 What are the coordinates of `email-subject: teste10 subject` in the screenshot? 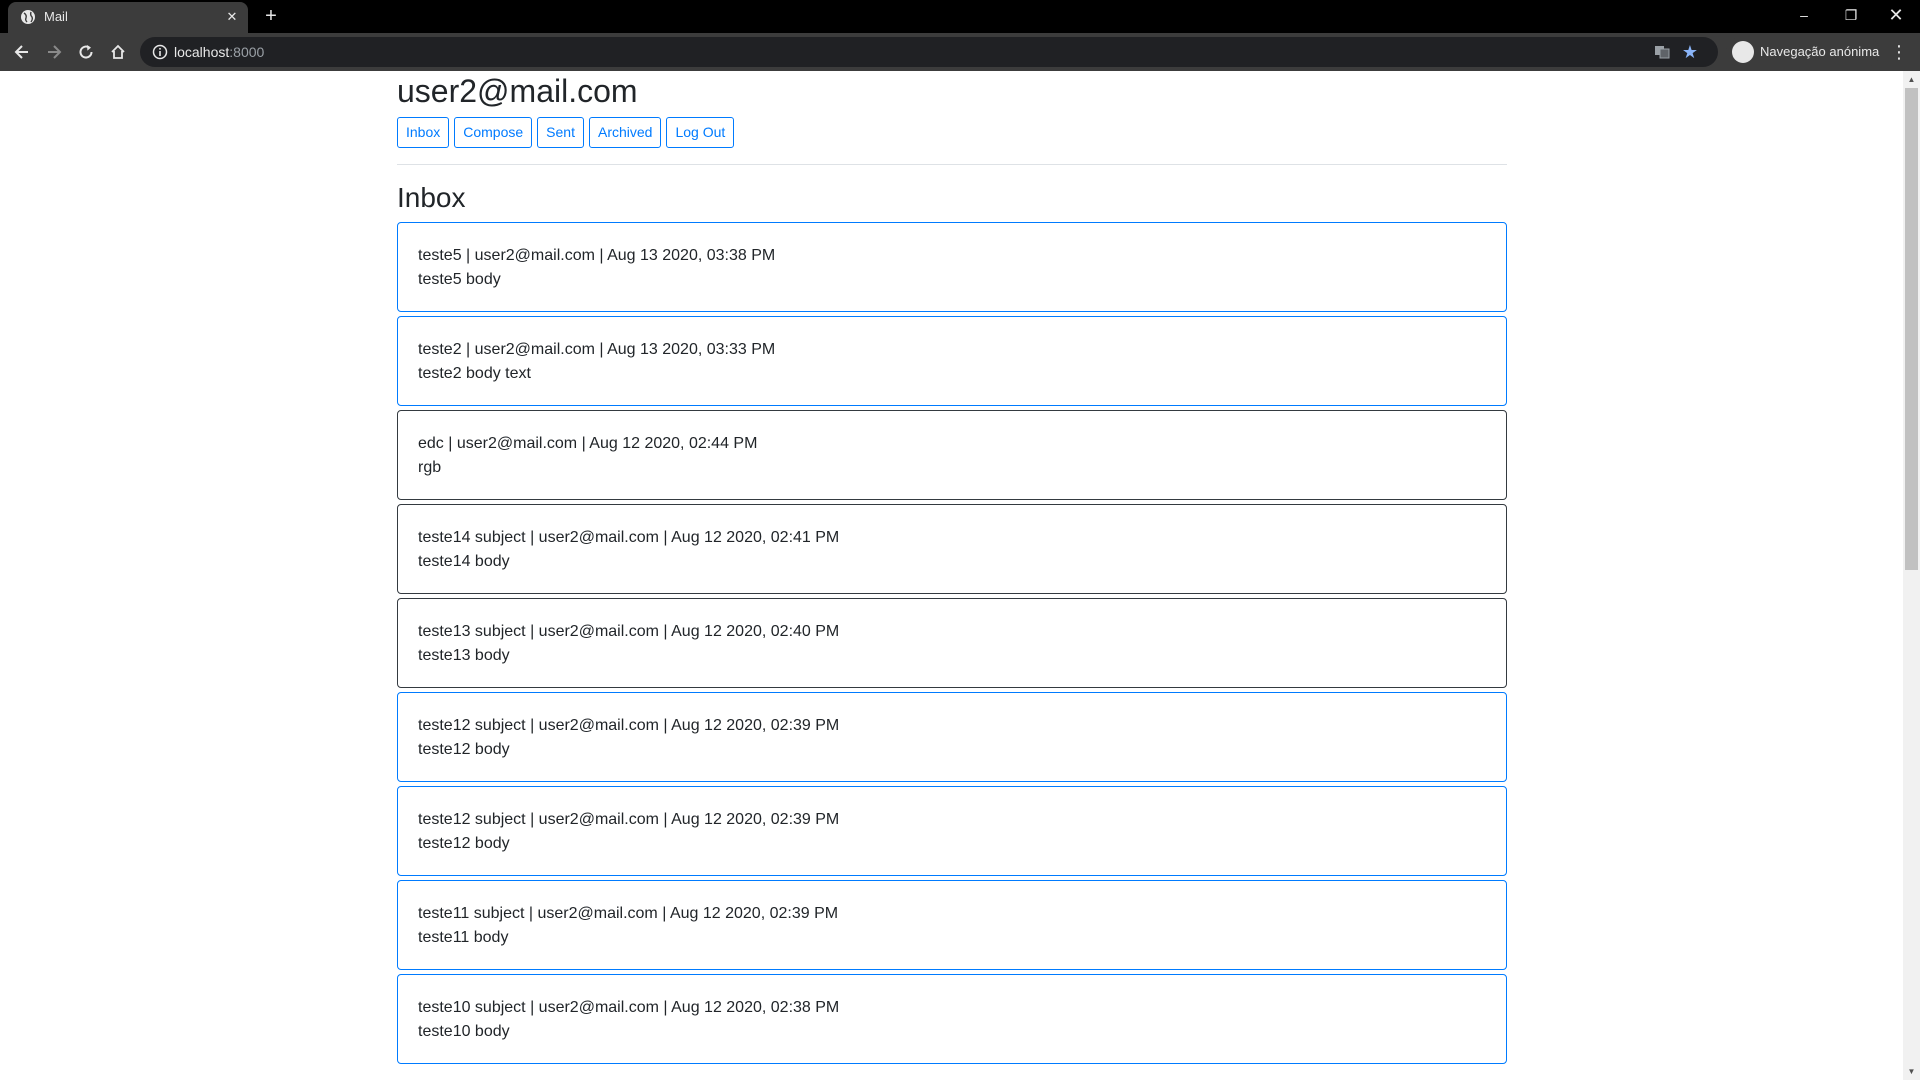 It's located at (472, 1007).